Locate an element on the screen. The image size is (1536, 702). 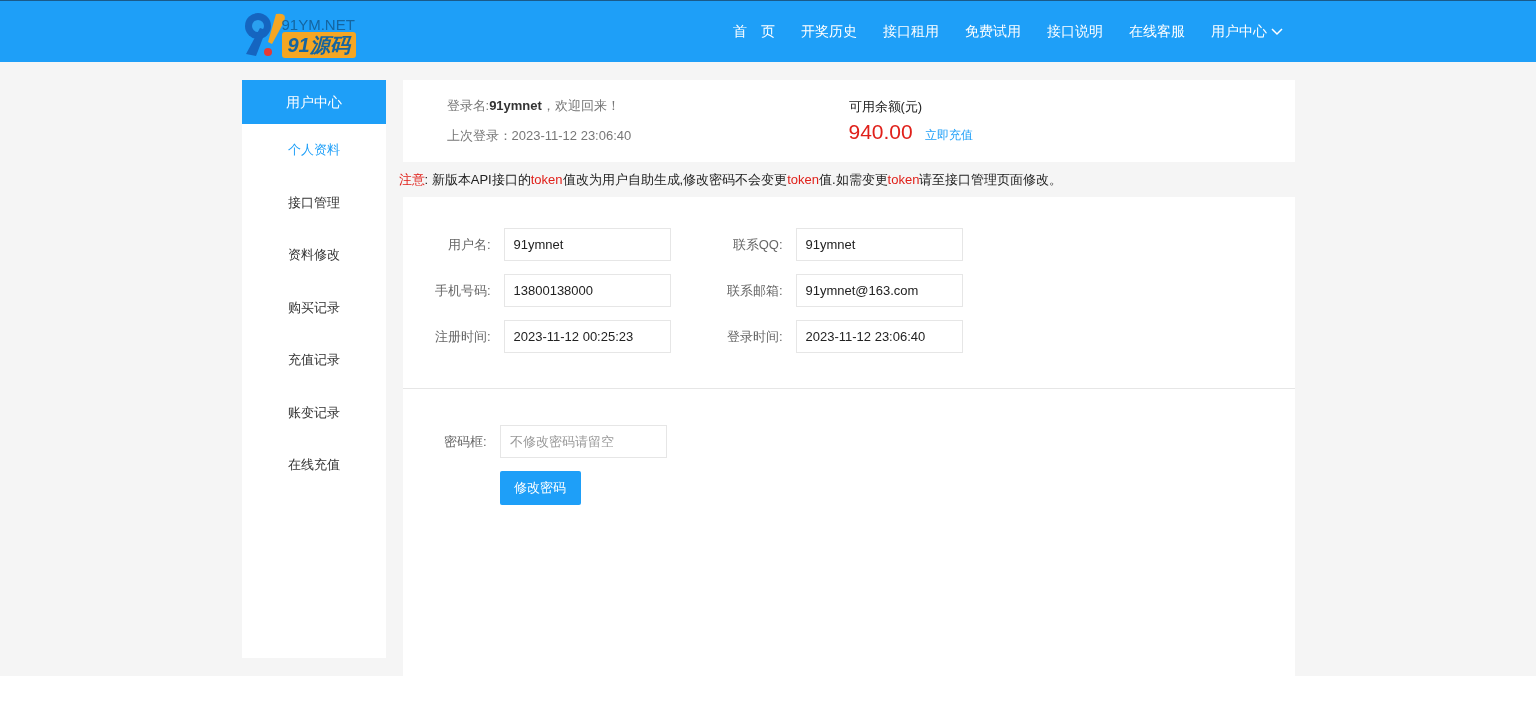
sidebar-item: 接口管理 is located at coordinates (313, 202).